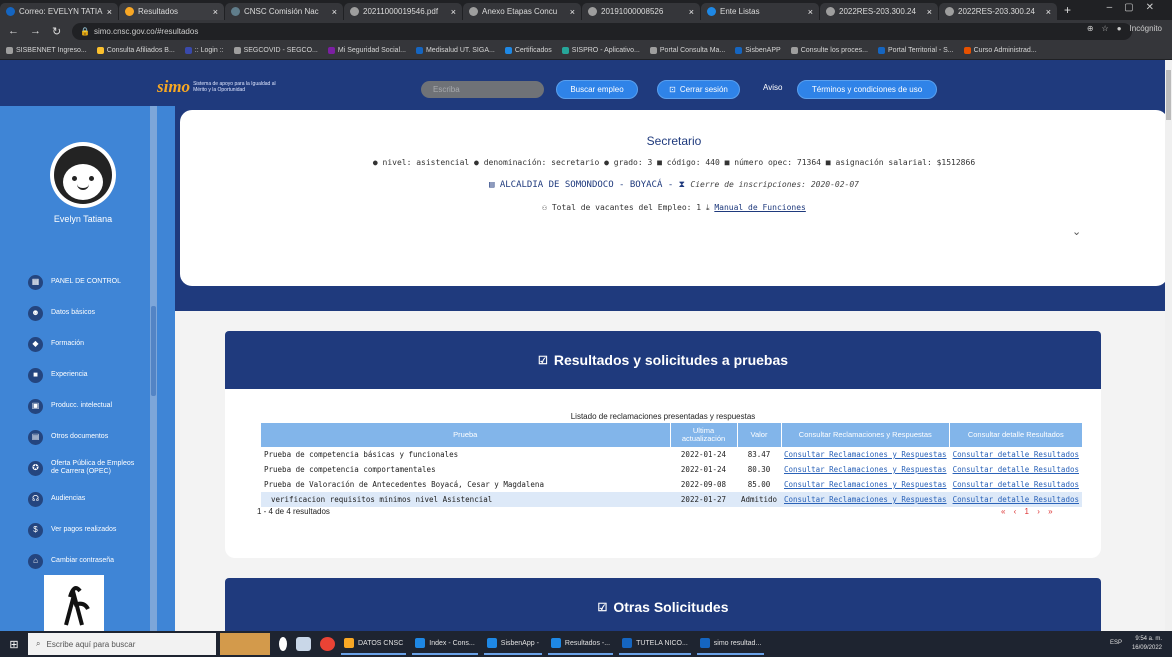  I want to click on pagination: « ‹ 1 › », so click(1028, 511).